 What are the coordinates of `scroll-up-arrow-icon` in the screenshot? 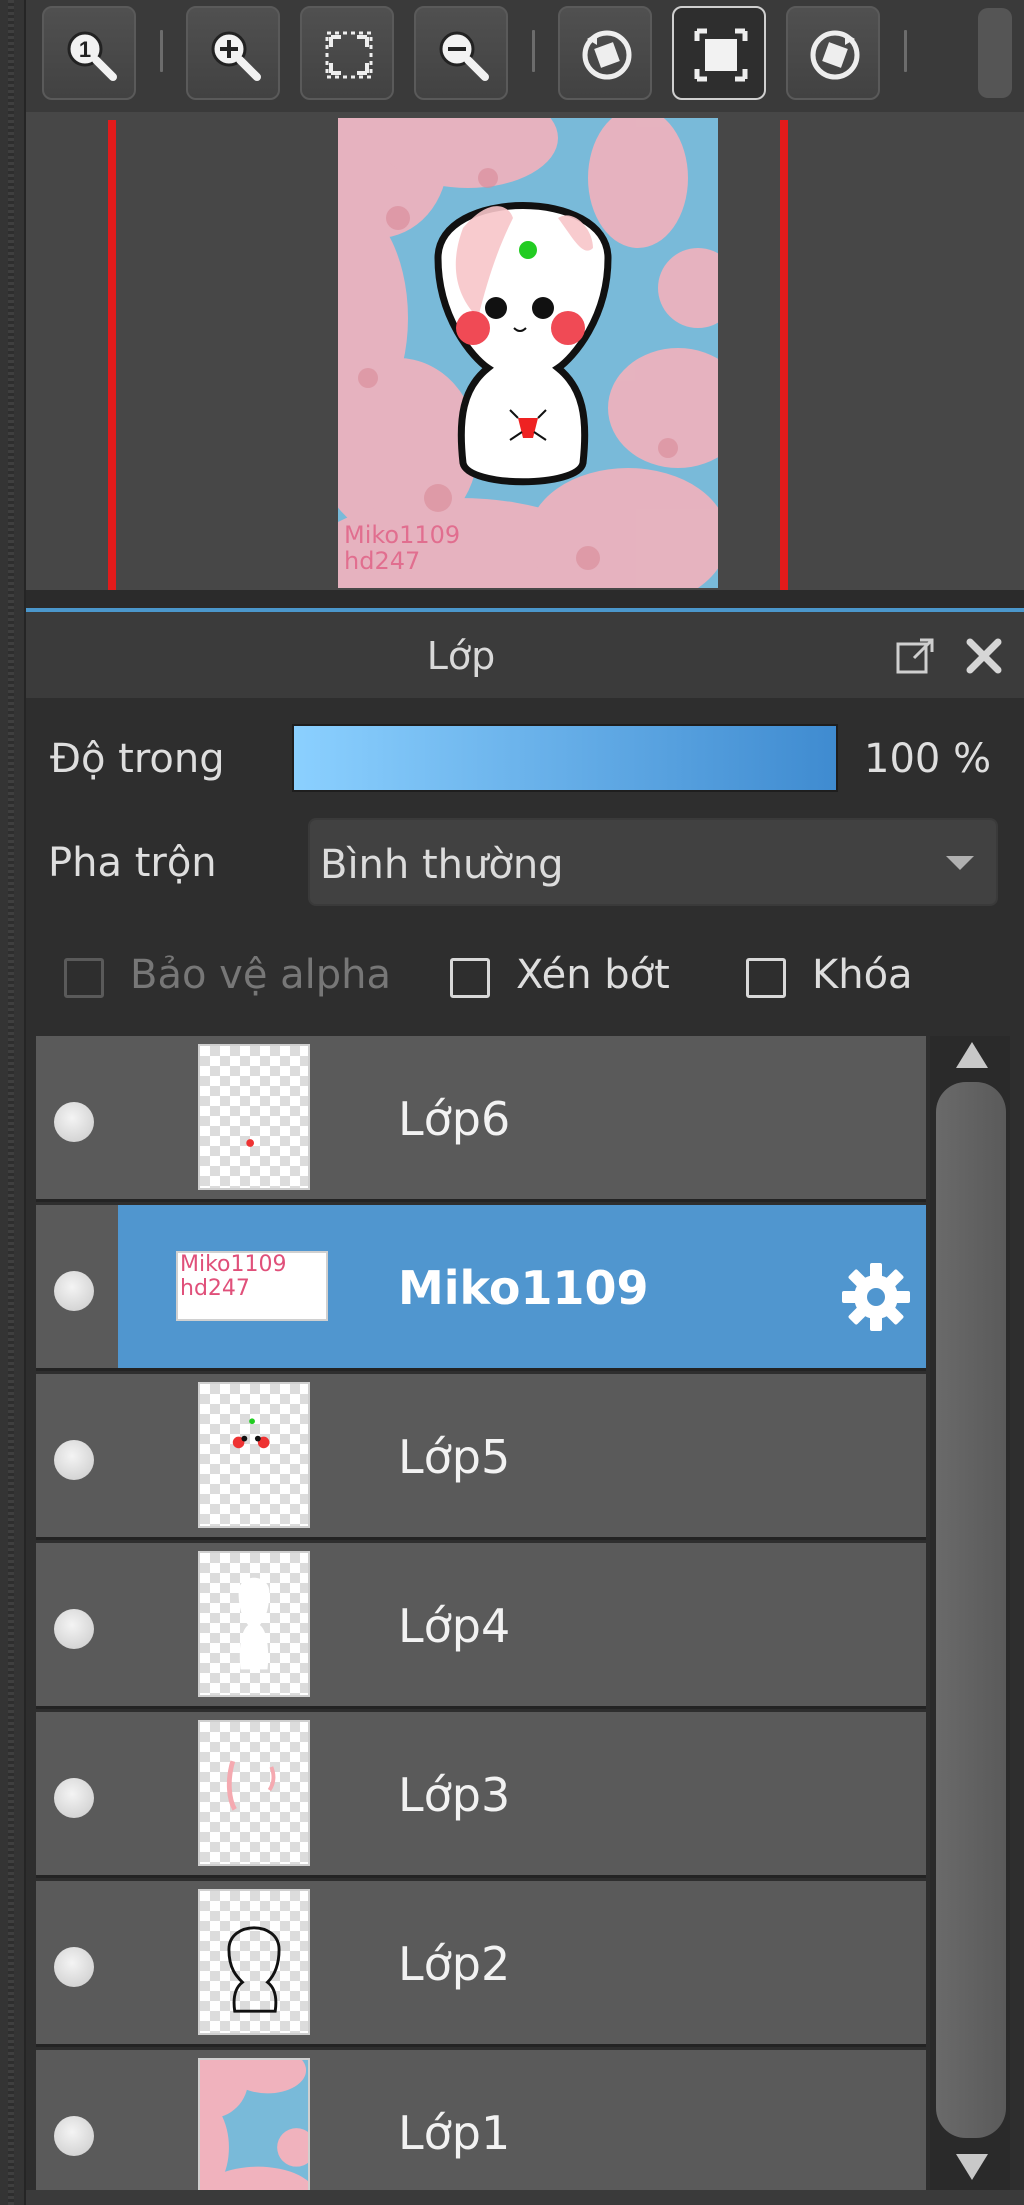 It's located at (972, 1055).